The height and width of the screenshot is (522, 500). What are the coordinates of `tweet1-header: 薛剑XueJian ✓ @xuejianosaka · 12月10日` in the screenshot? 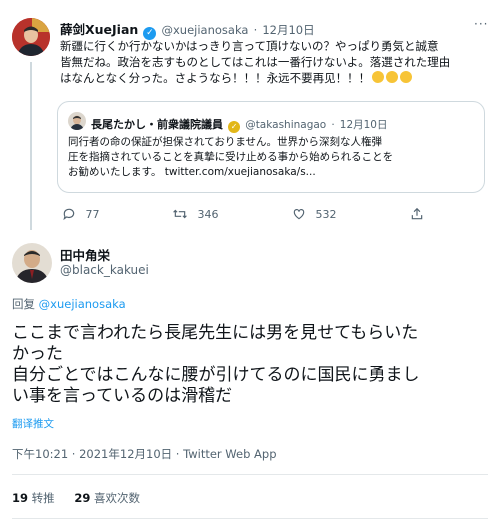 It's located at (187, 29).